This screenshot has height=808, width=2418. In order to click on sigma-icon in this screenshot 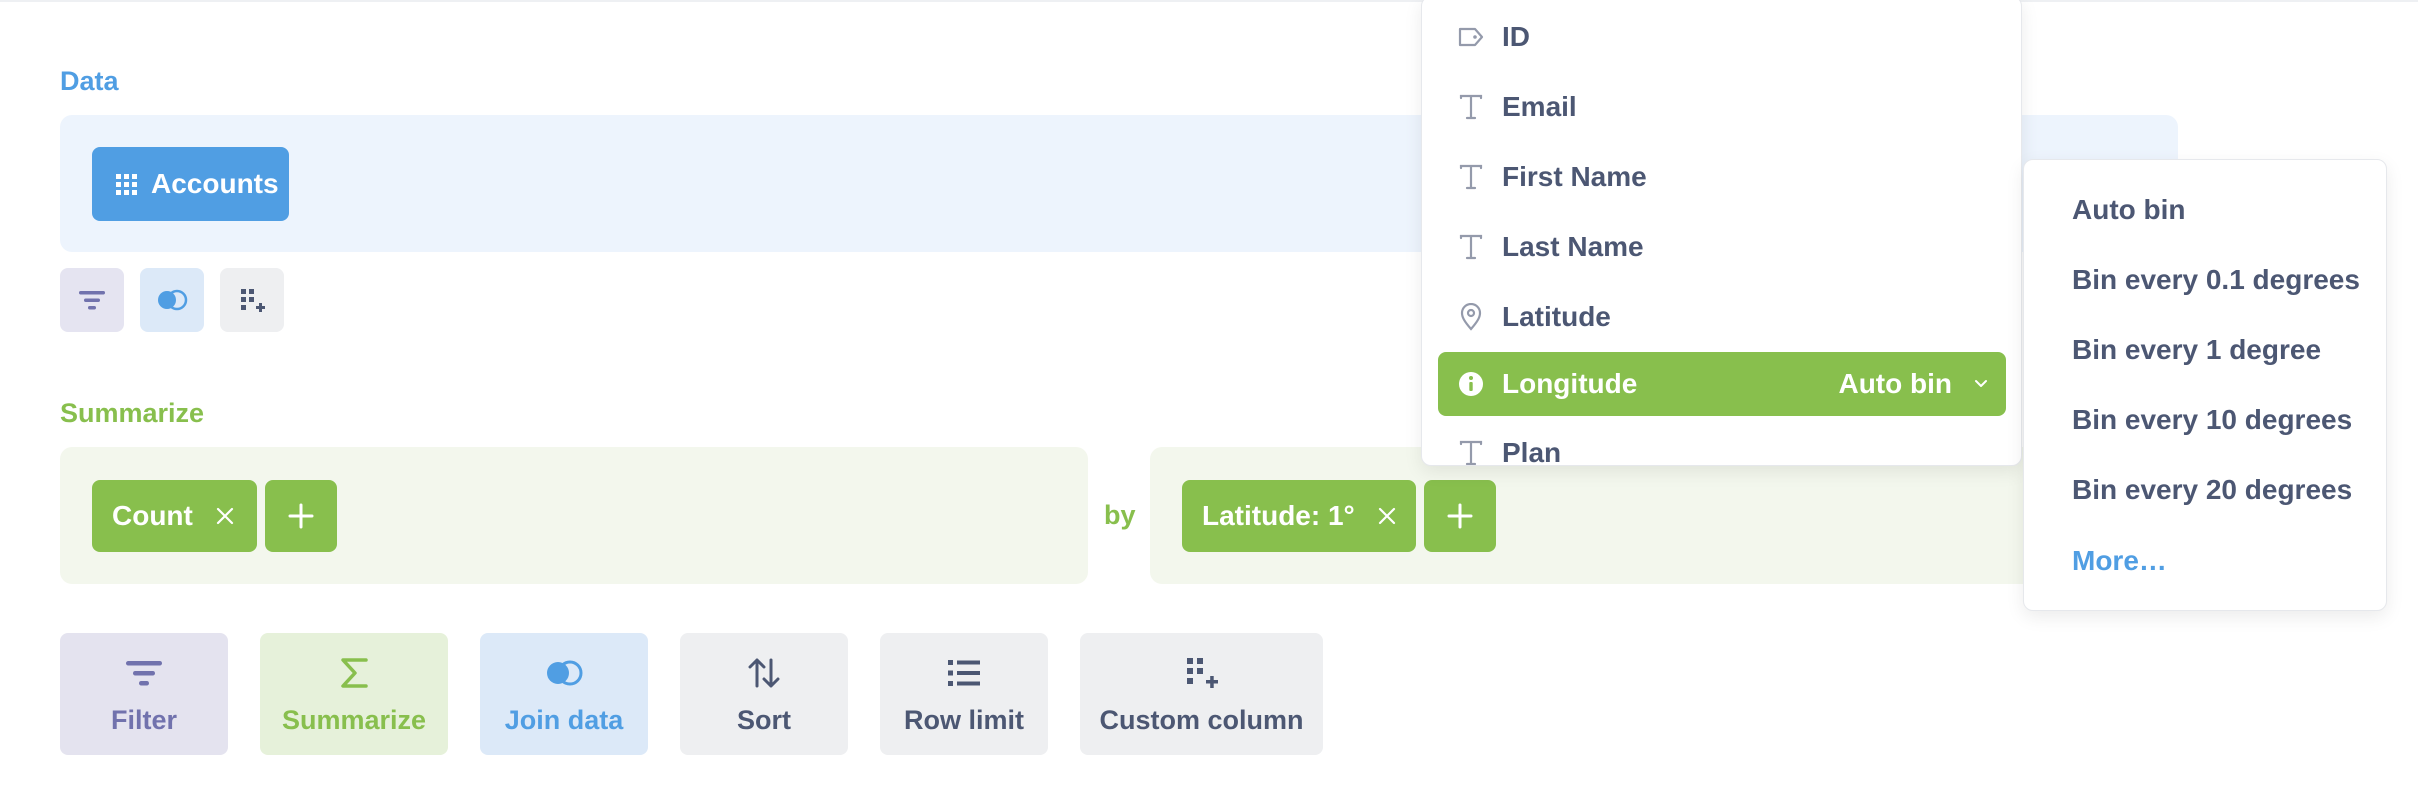, I will do `click(354, 673)`.